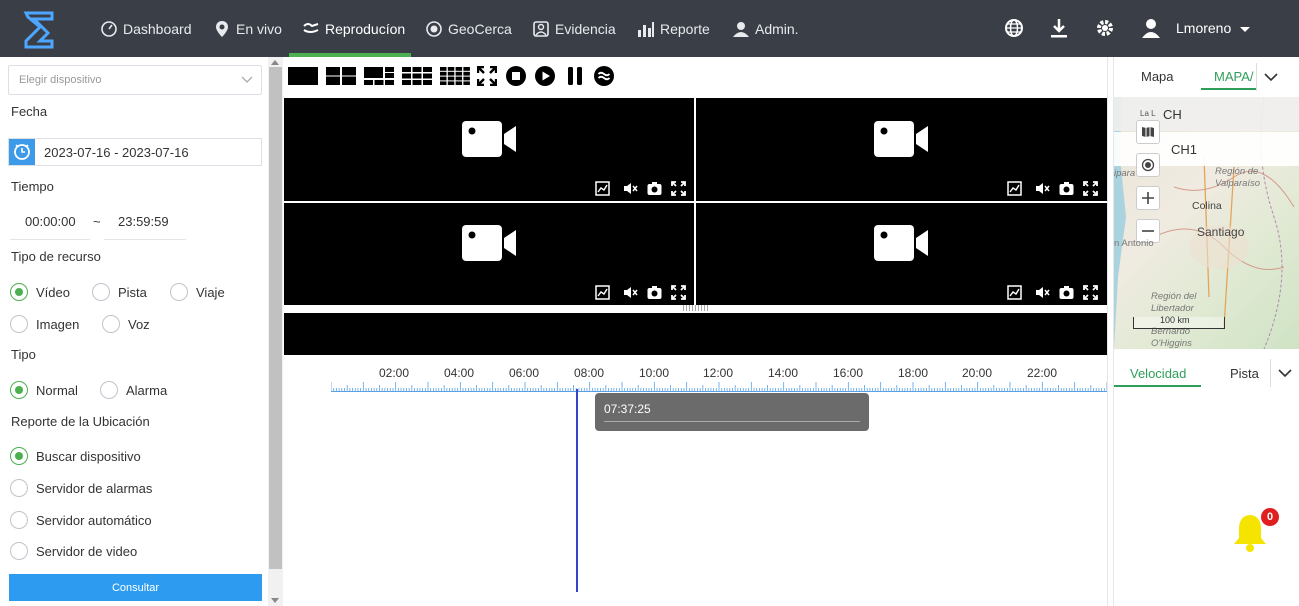  What do you see at coordinates (696, 308) in the screenshot?
I see `resize-handle` at bounding box center [696, 308].